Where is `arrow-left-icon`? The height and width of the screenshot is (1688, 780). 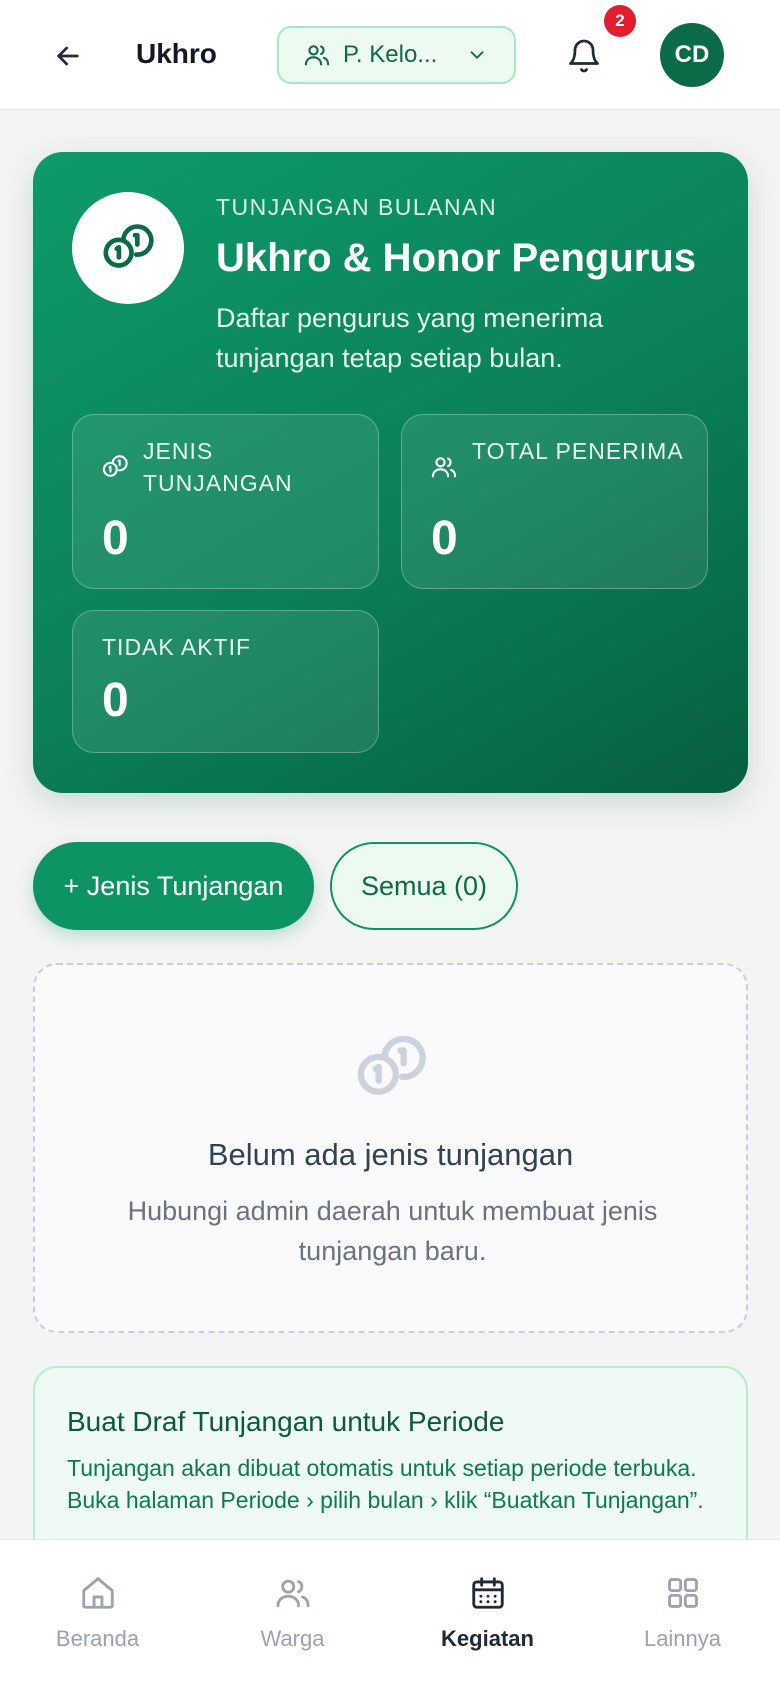
arrow-left-icon is located at coordinates (68, 56).